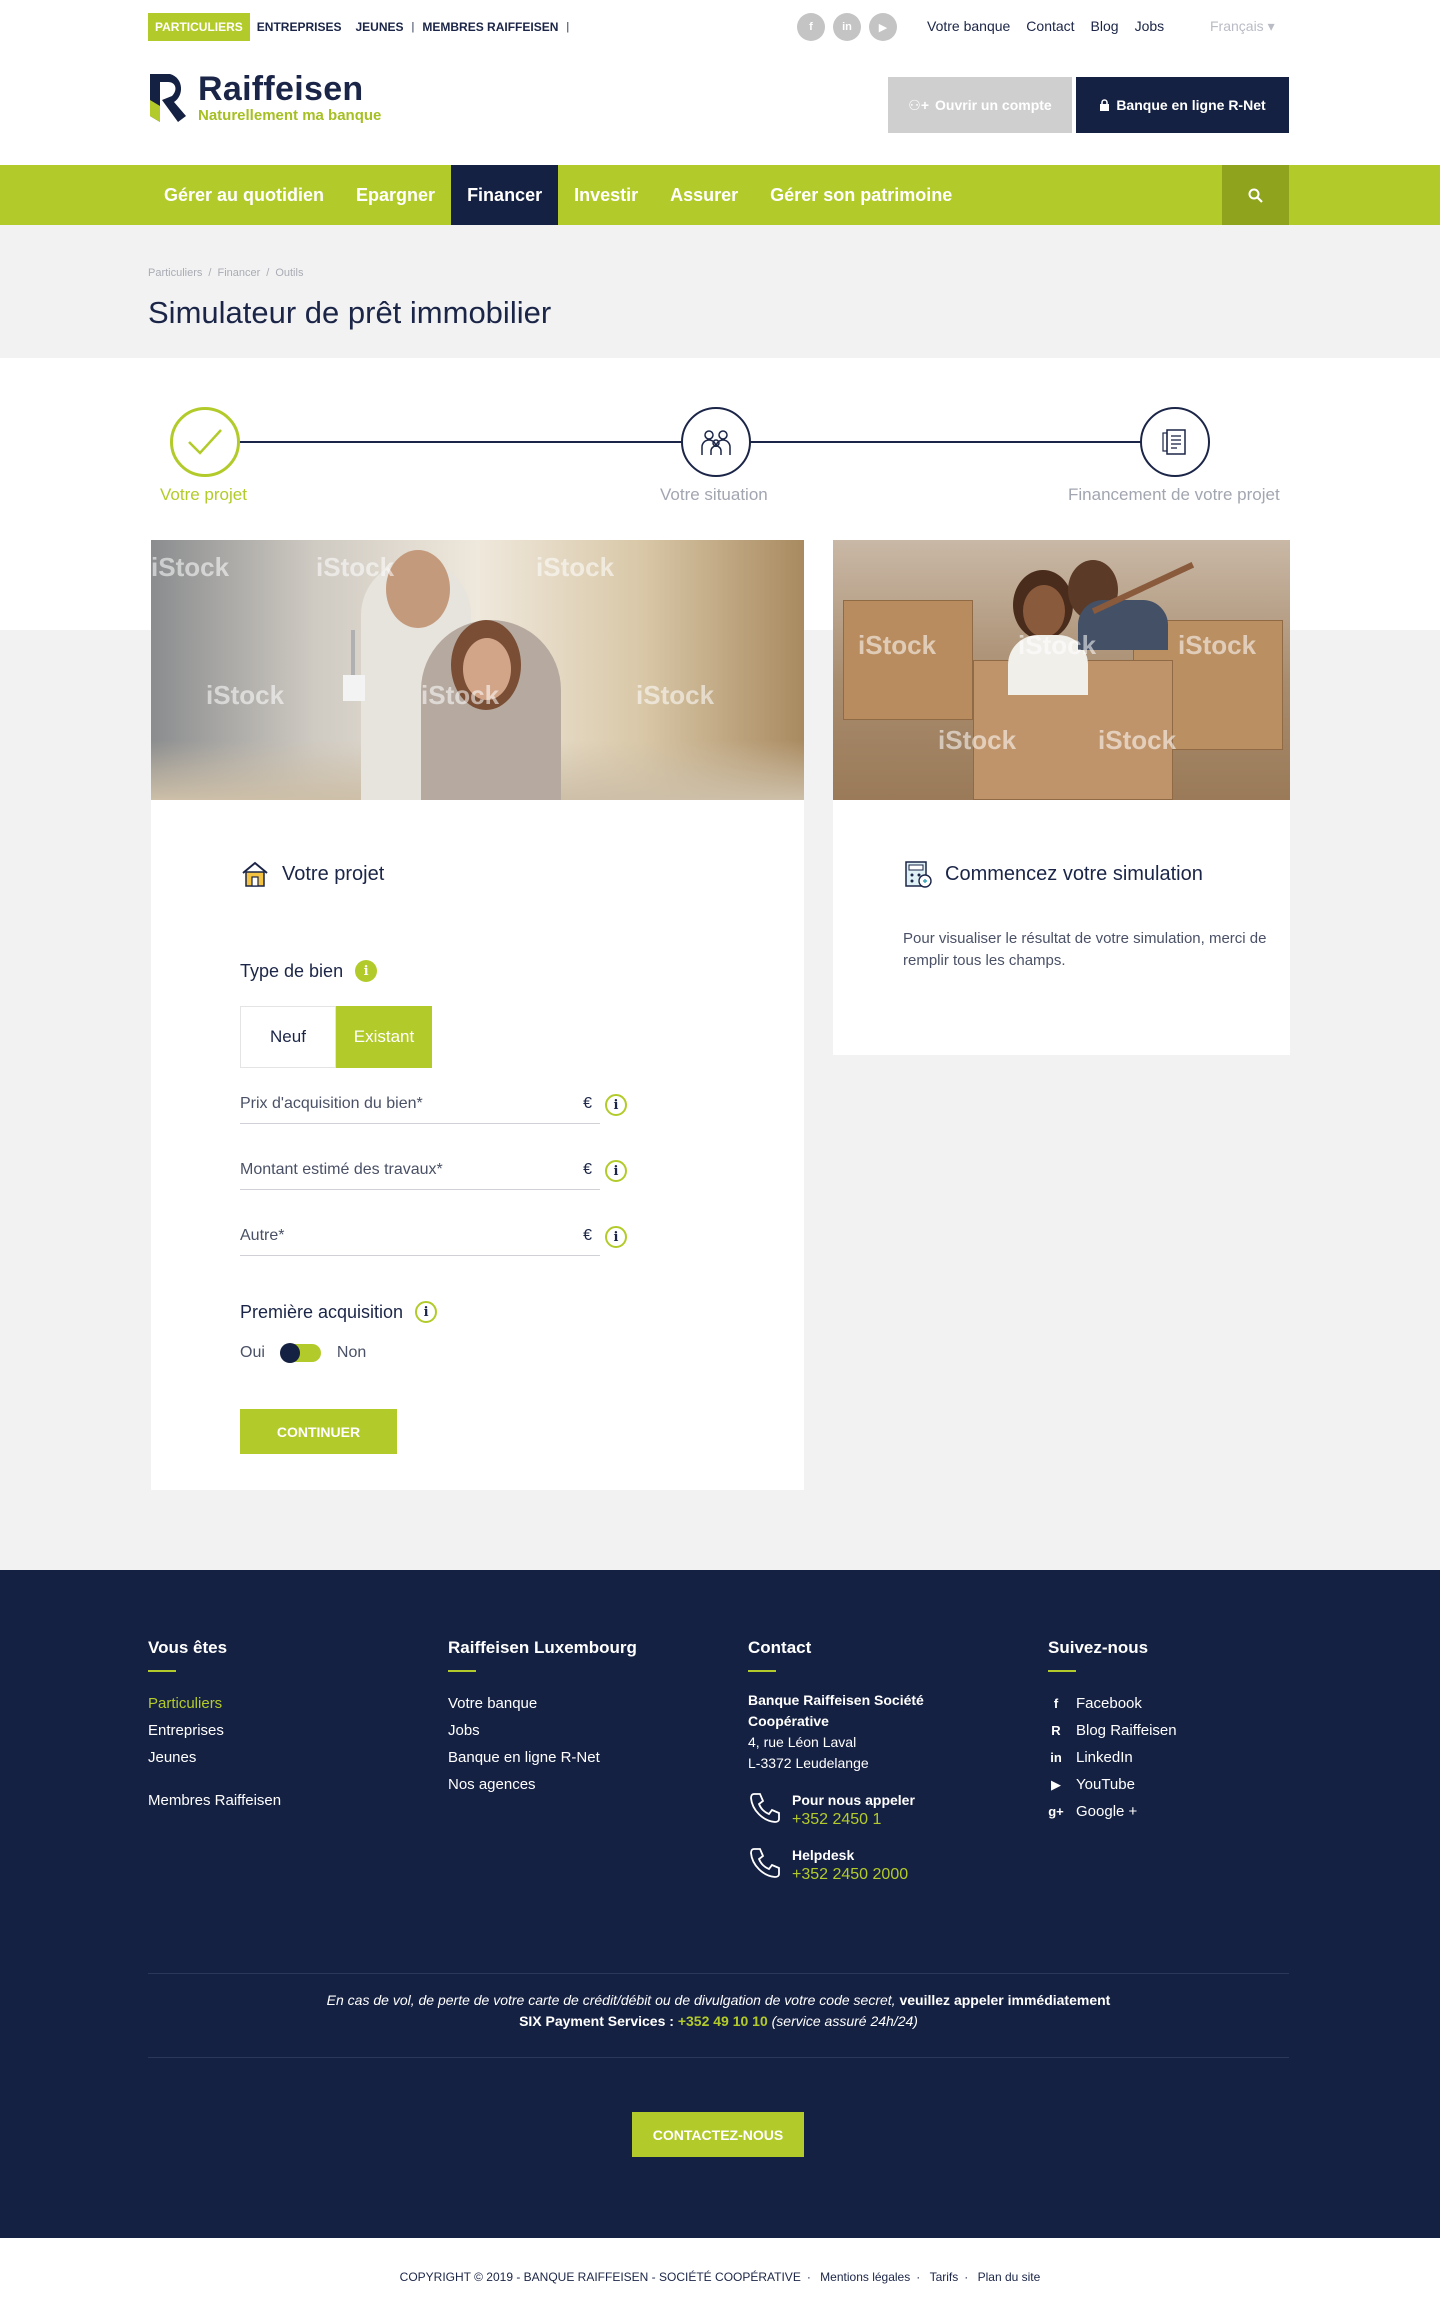 The image size is (1440, 2324). What do you see at coordinates (704, 195) in the screenshot?
I see `nav-item-assurer: Assurer` at bounding box center [704, 195].